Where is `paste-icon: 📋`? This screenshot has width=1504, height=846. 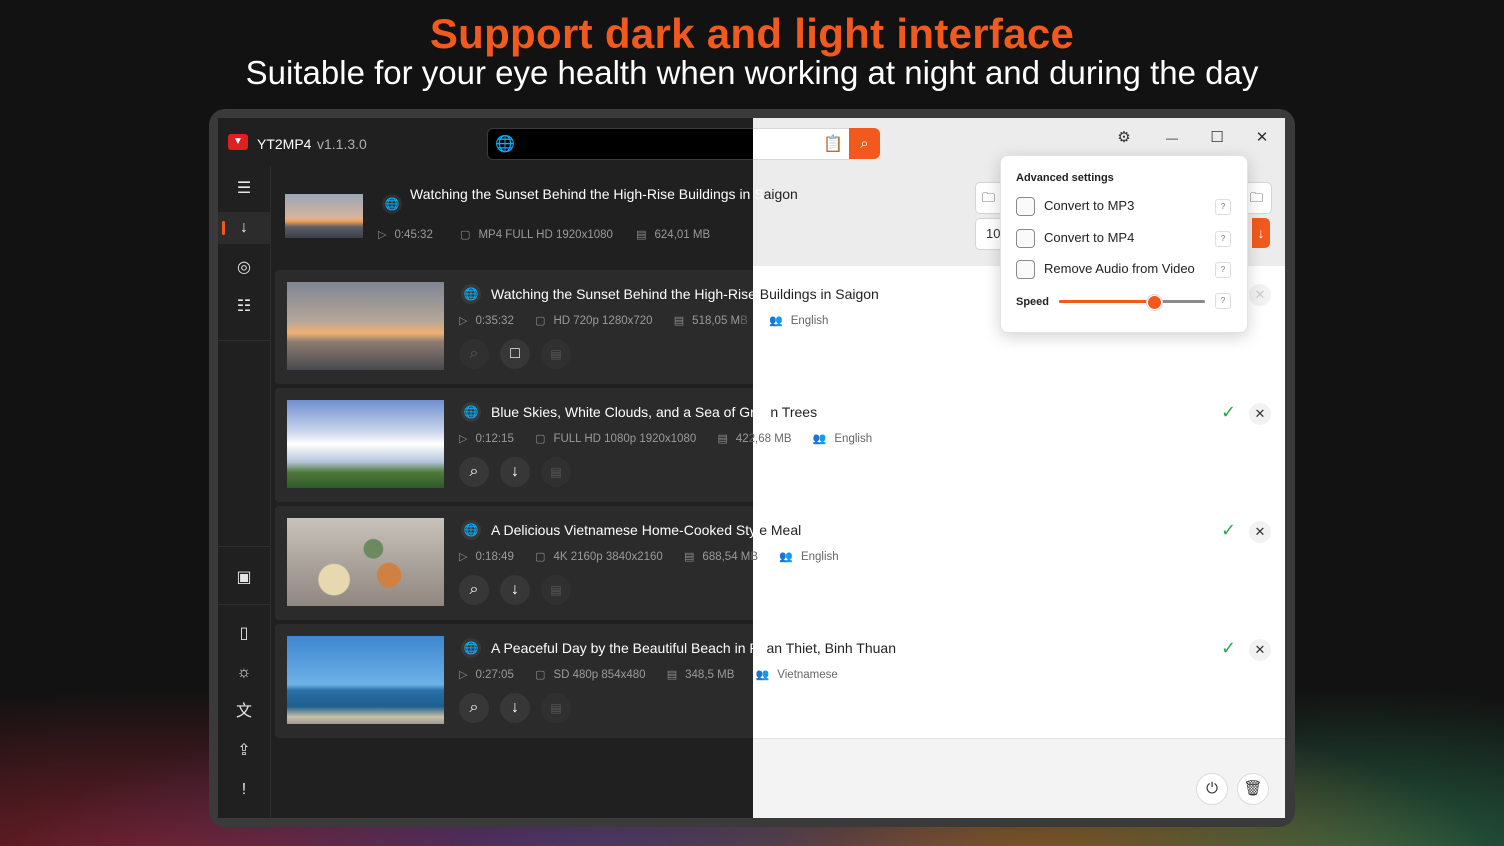
paste-icon: 📋 is located at coordinates (833, 144).